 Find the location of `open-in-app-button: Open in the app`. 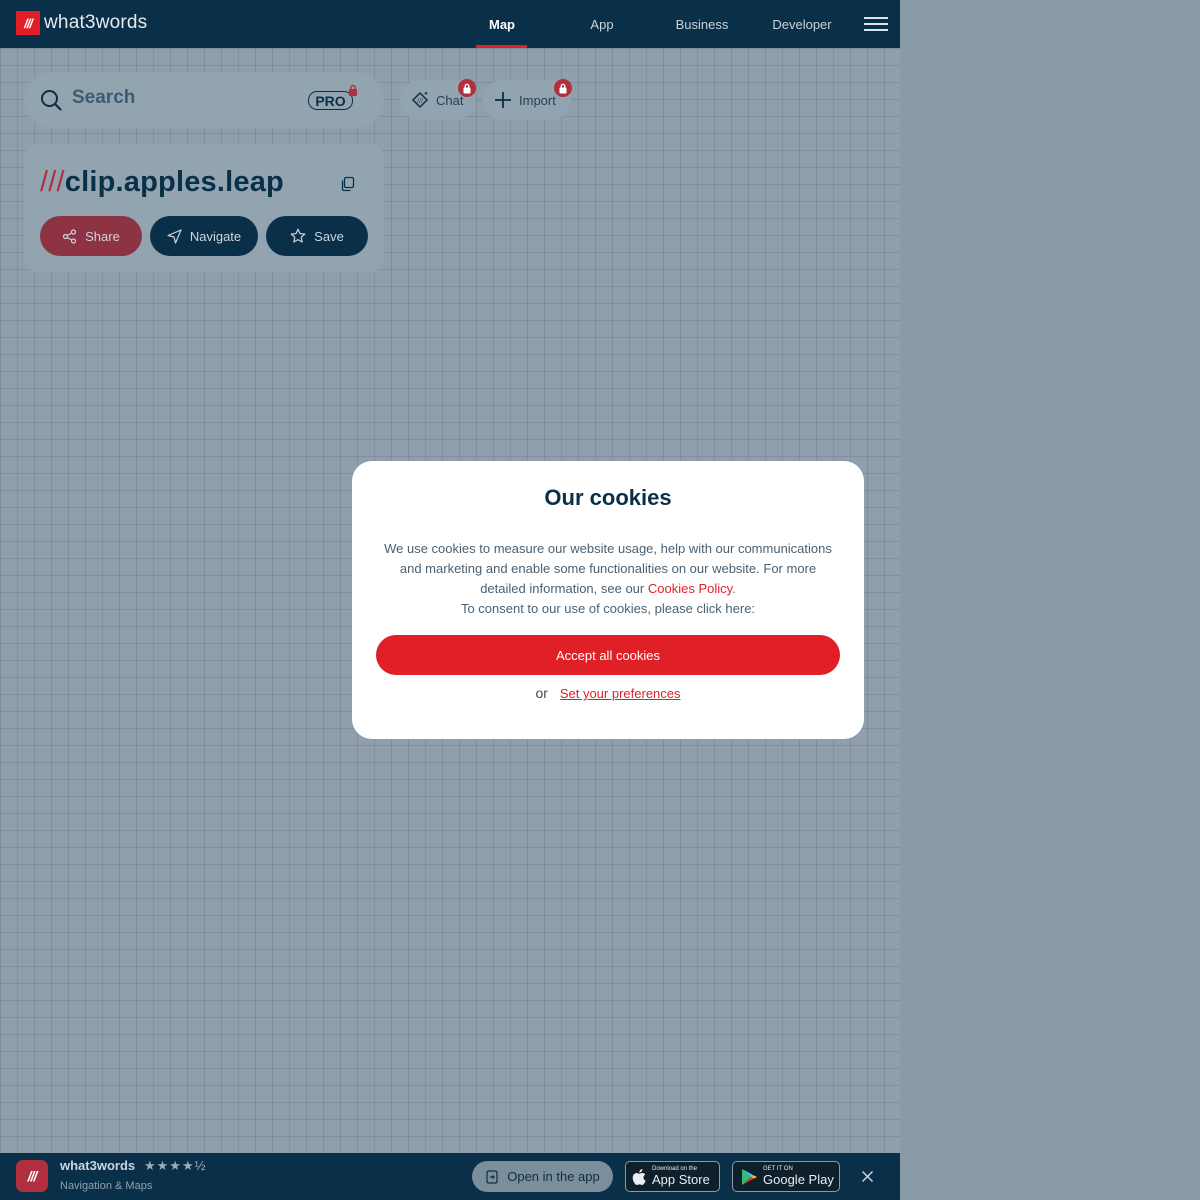

open-in-app-button: Open in the app is located at coordinates (542, 1176).